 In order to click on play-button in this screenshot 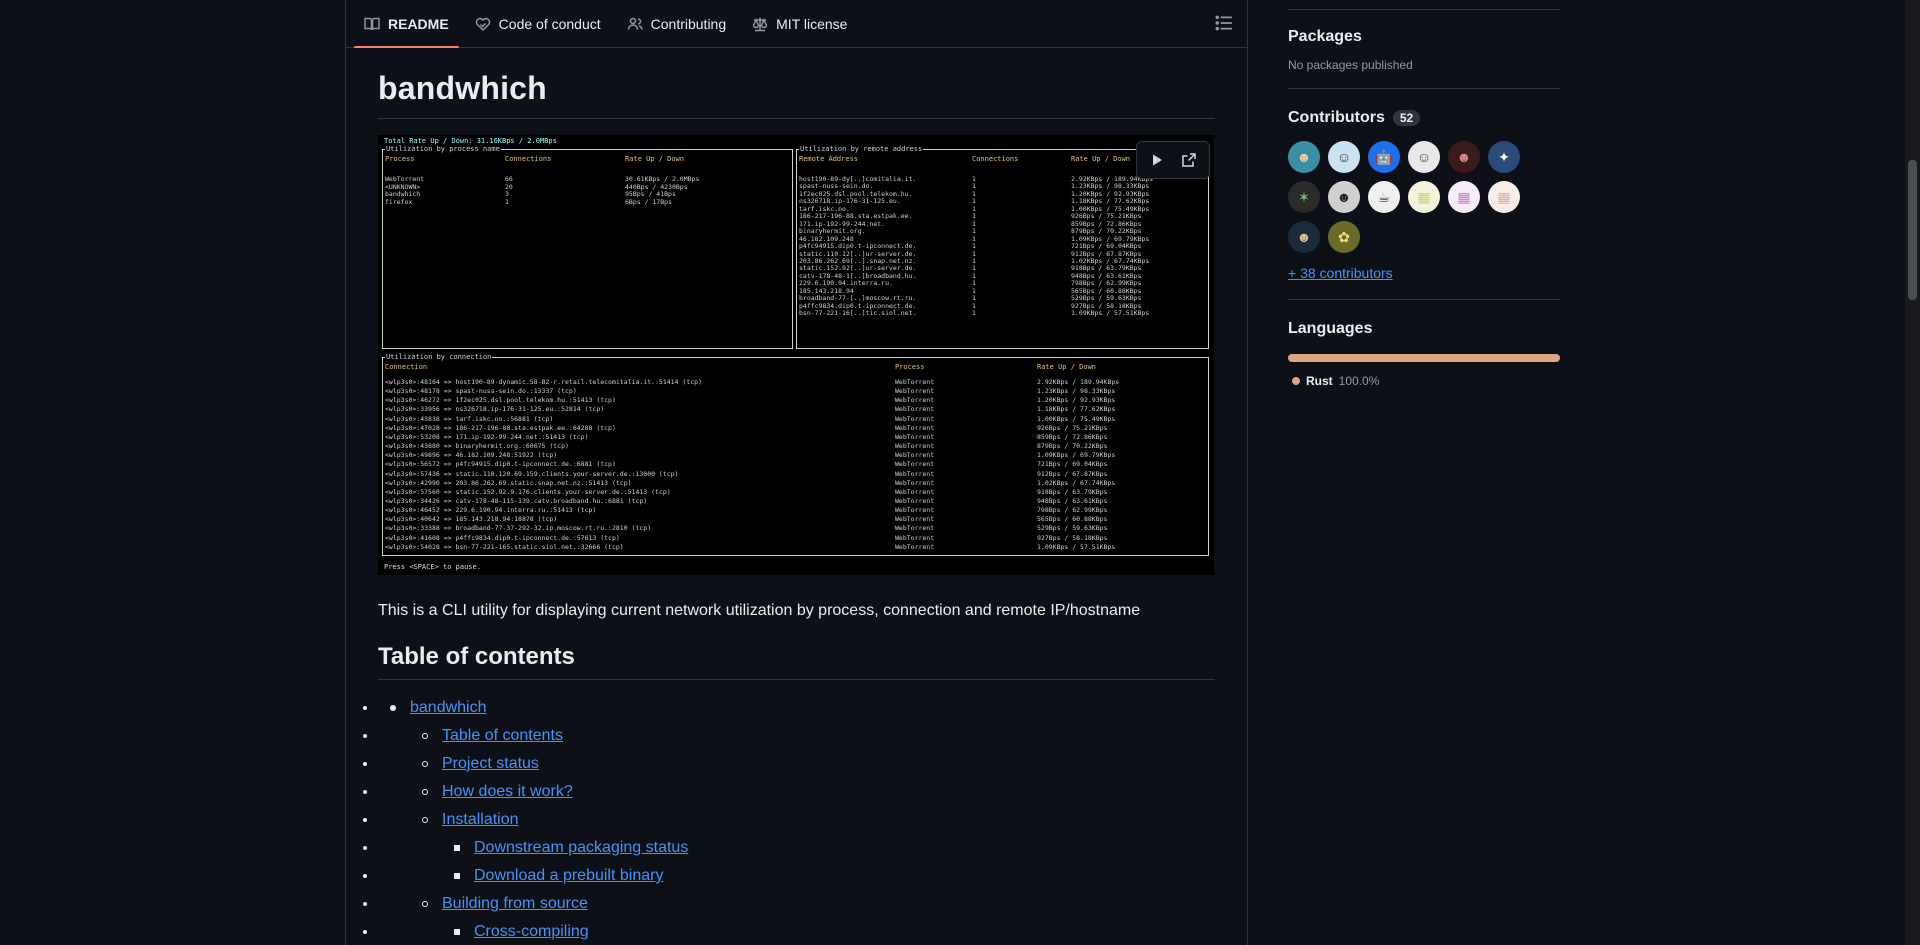, I will do `click(1157, 160)`.